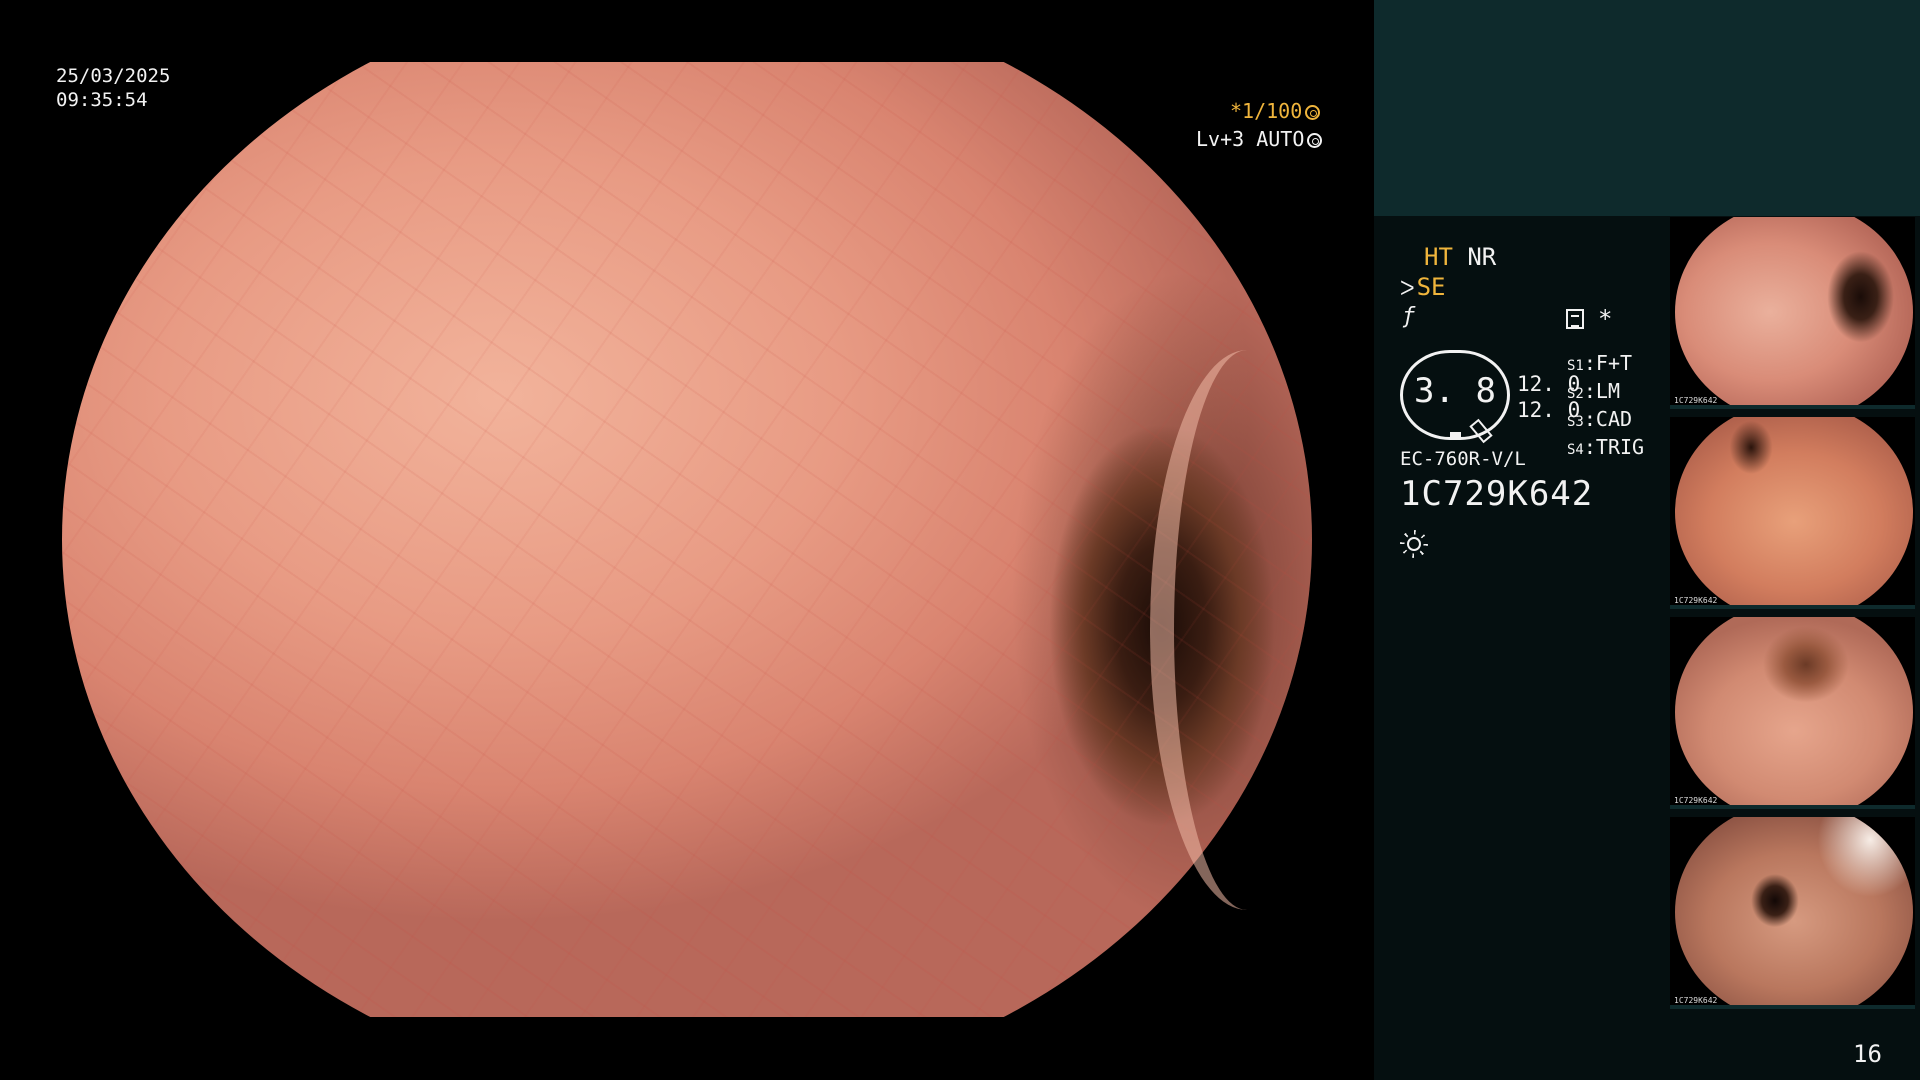 This screenshot has height=1080, width=1920. What do you see at coordinates (1614, 363) in the screenshot?
I see `slot-value: F+T` at bounding box center [1614, 363].